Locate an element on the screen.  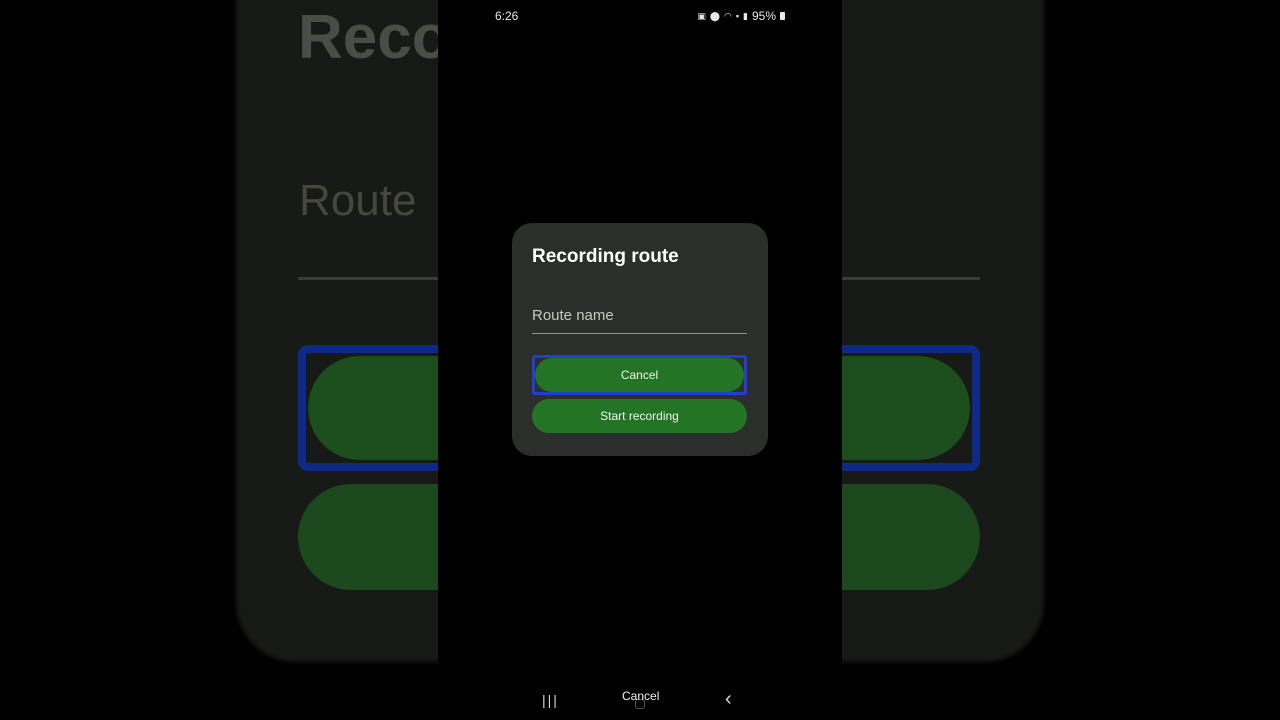
signal-icon: ▮ is located at coordinates (745, 16).